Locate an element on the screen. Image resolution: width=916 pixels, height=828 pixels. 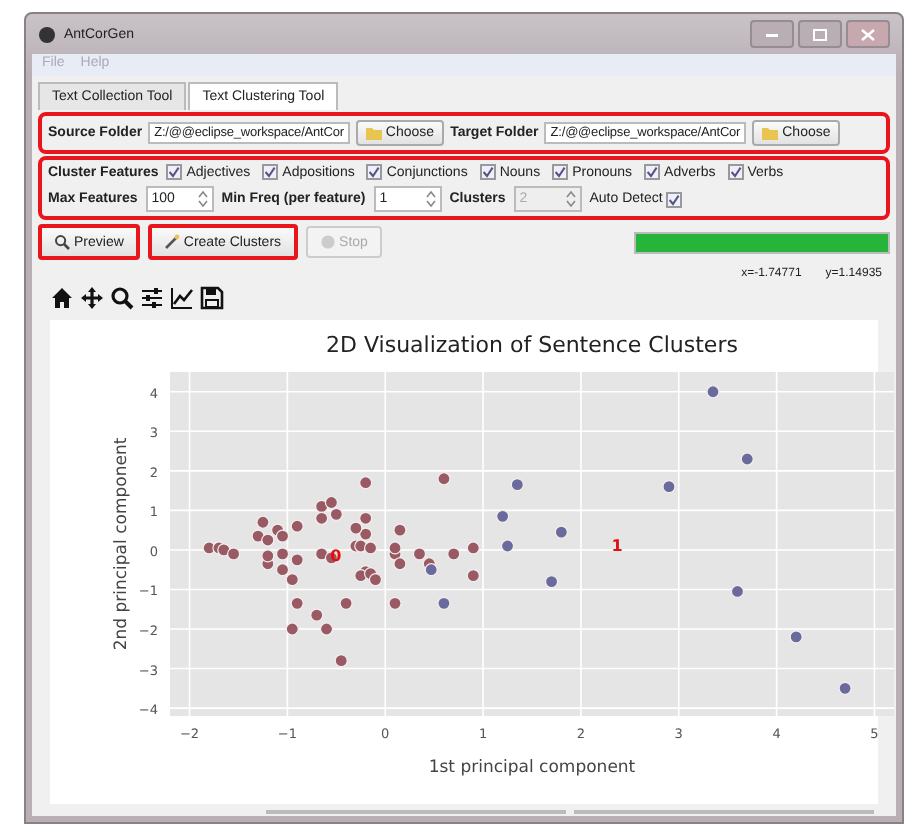
wand-icon is located at coordinates (171, 242).